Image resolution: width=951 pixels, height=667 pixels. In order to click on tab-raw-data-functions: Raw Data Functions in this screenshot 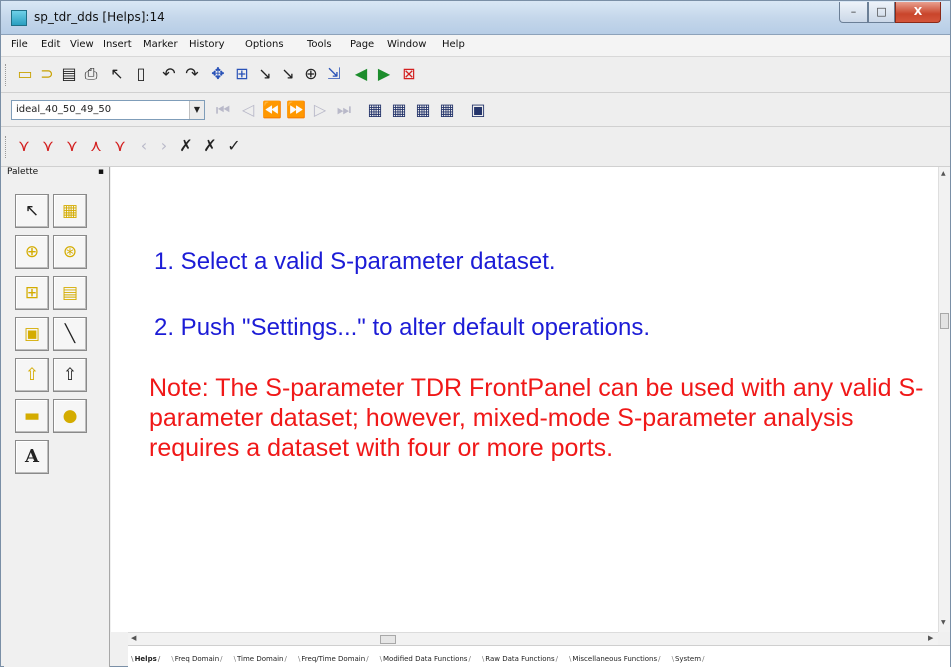, I will do `click(520, 658)`.